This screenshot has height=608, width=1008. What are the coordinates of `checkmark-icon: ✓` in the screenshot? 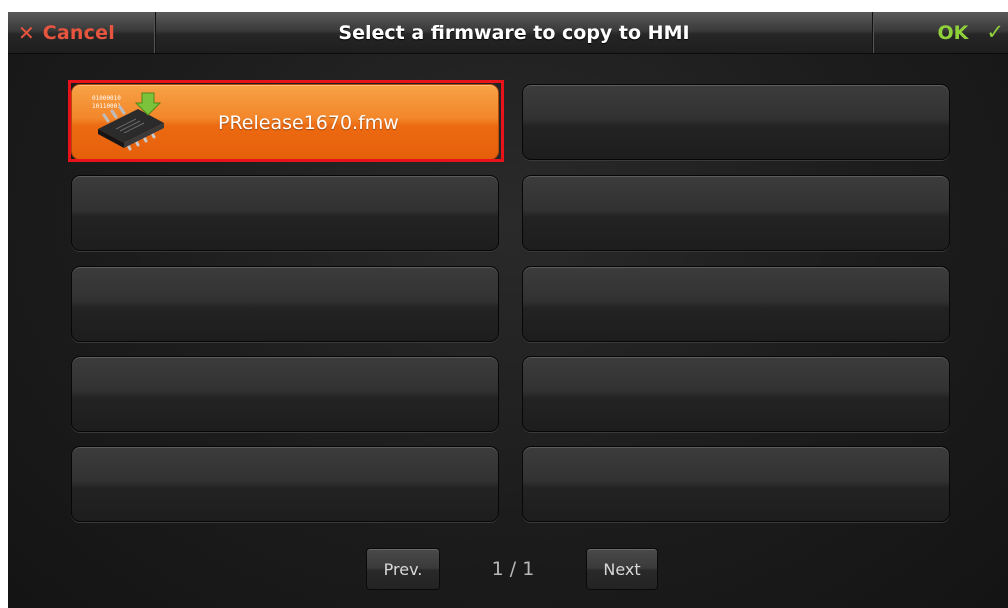 It's located at (995, 32).